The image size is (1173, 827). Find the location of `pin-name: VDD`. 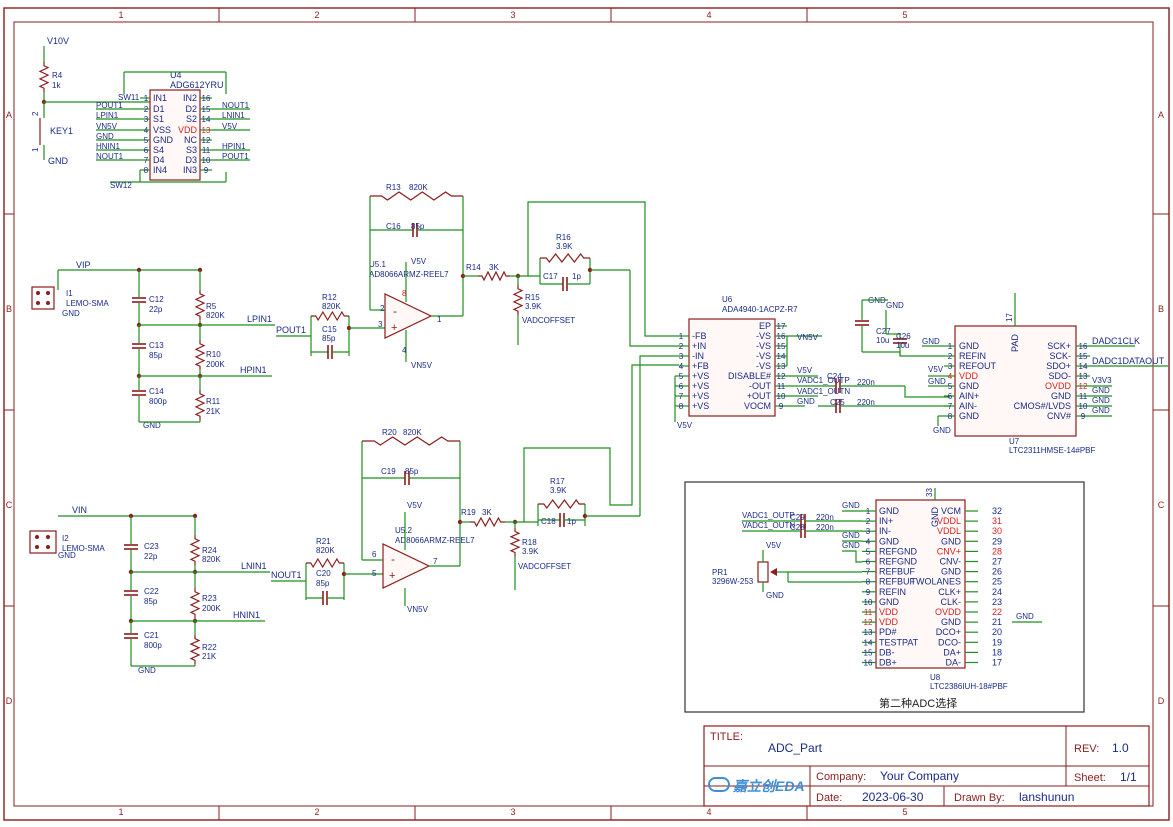

pin-name: VDD is located at coordinates (969, 376).